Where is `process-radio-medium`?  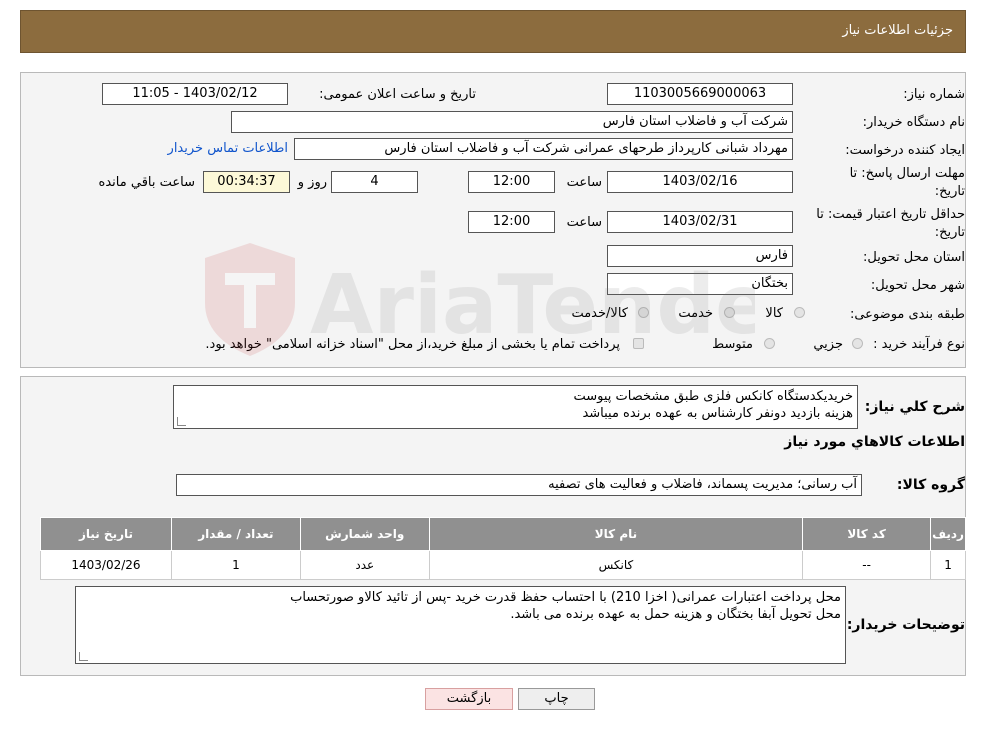
process-radio-medium is located at coordinates (769, 343).